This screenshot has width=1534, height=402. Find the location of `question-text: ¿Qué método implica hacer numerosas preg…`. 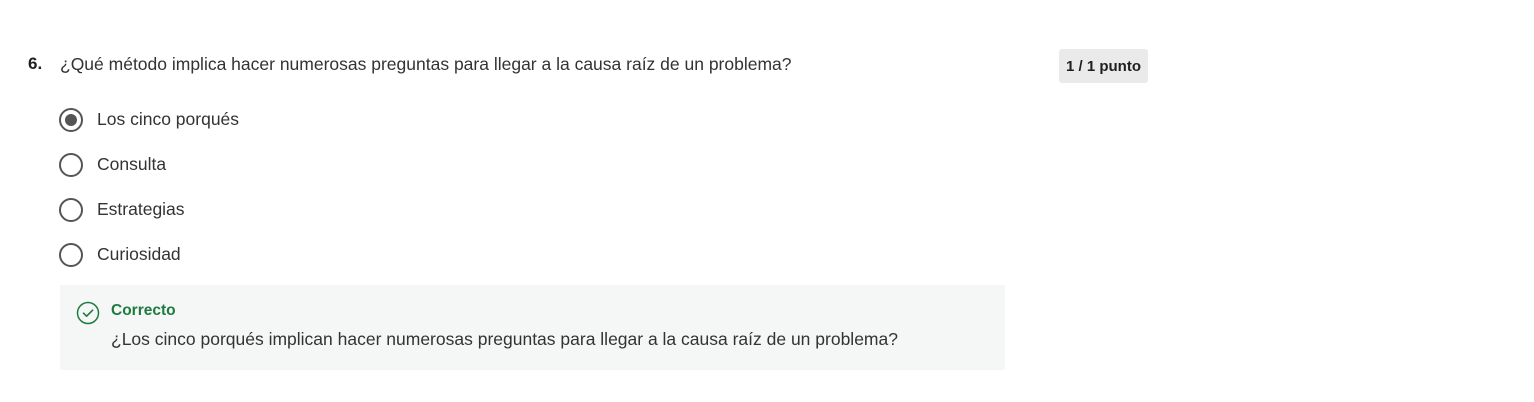

question-text: ¿Qué método implica hacer numerosas preg… is located at coordinates (426, 64).